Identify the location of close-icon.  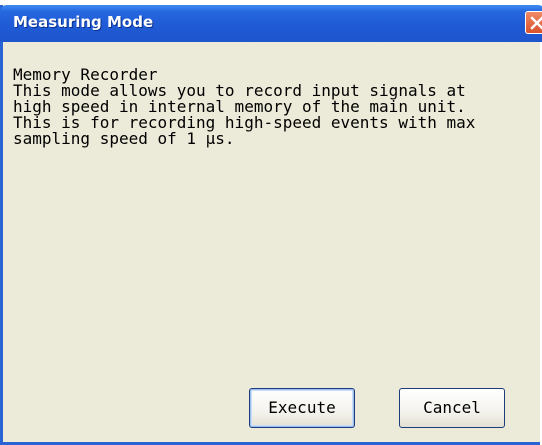
(536, 23).